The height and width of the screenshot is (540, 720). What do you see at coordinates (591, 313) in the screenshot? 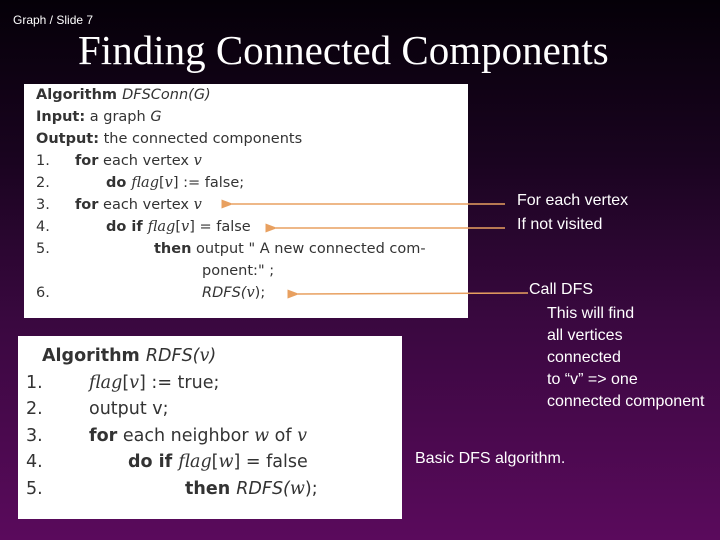
I see `note-line: This will find` at bounding box center [591, 313].